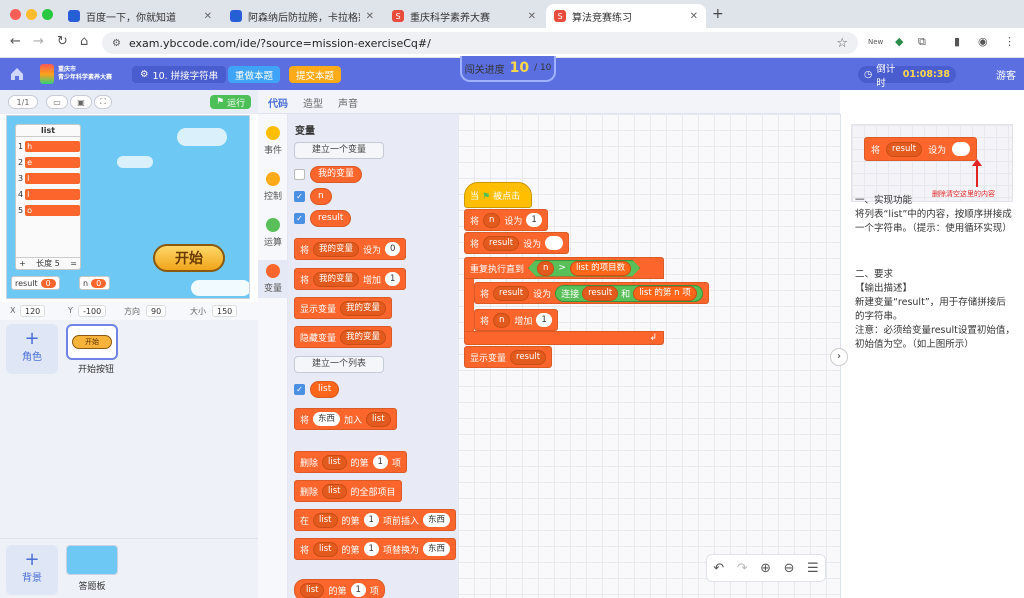  Describe the element at coordinates (1009, 41) in the screenshot. I see `menu-kebab-icon: ⋮` at that location.